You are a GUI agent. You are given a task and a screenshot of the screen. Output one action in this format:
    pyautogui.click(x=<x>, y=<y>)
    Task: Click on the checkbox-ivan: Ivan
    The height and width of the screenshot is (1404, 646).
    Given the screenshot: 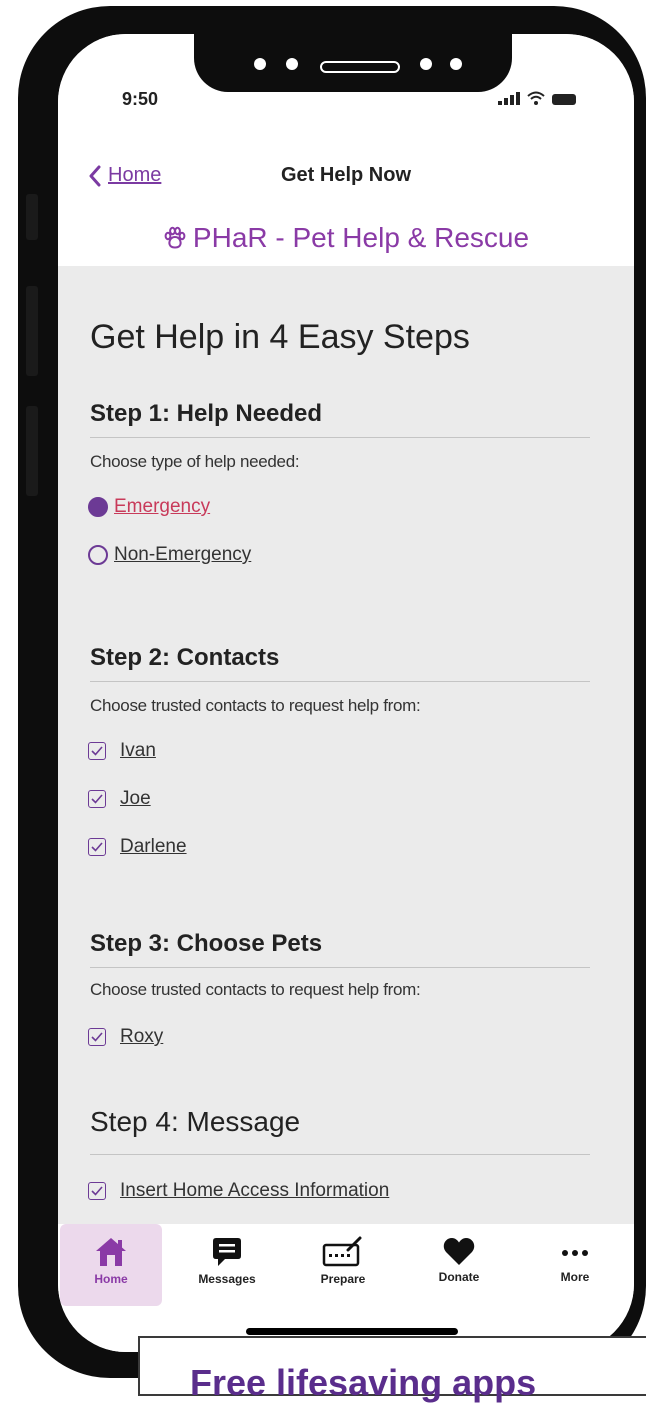 What is the action you would take?
    pyautogui.click(x=122, y=751)
    